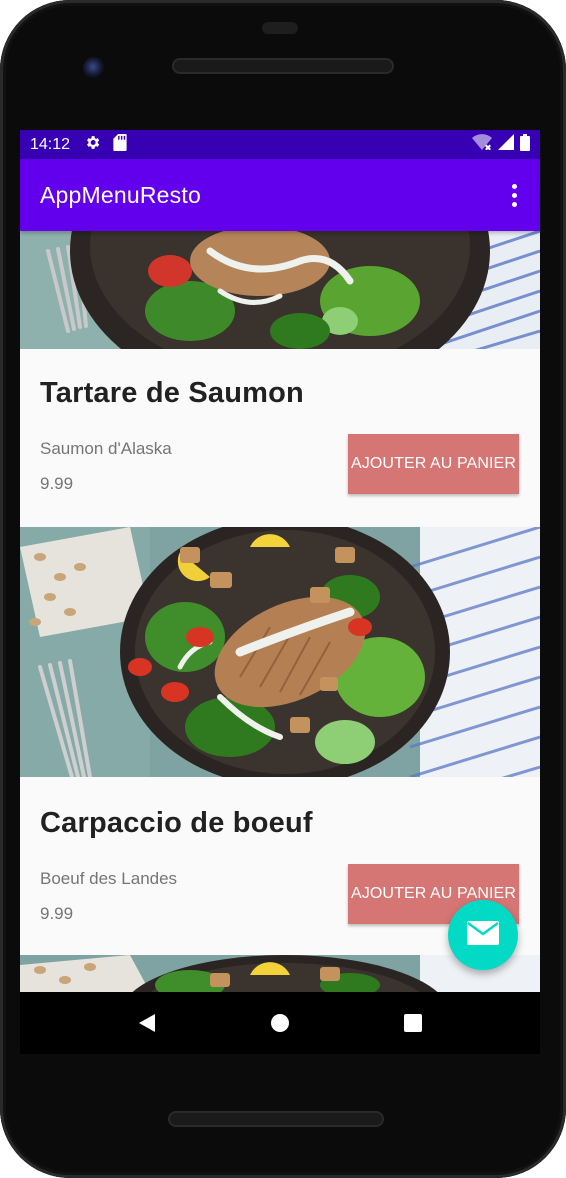 This screenshot has width=566, height=1178. What do you see at coordinates (433, 464) in the screenshot?
I see `add-to-cart-button: AJOUTER AU PANIER` at bounding box center [433, 464].